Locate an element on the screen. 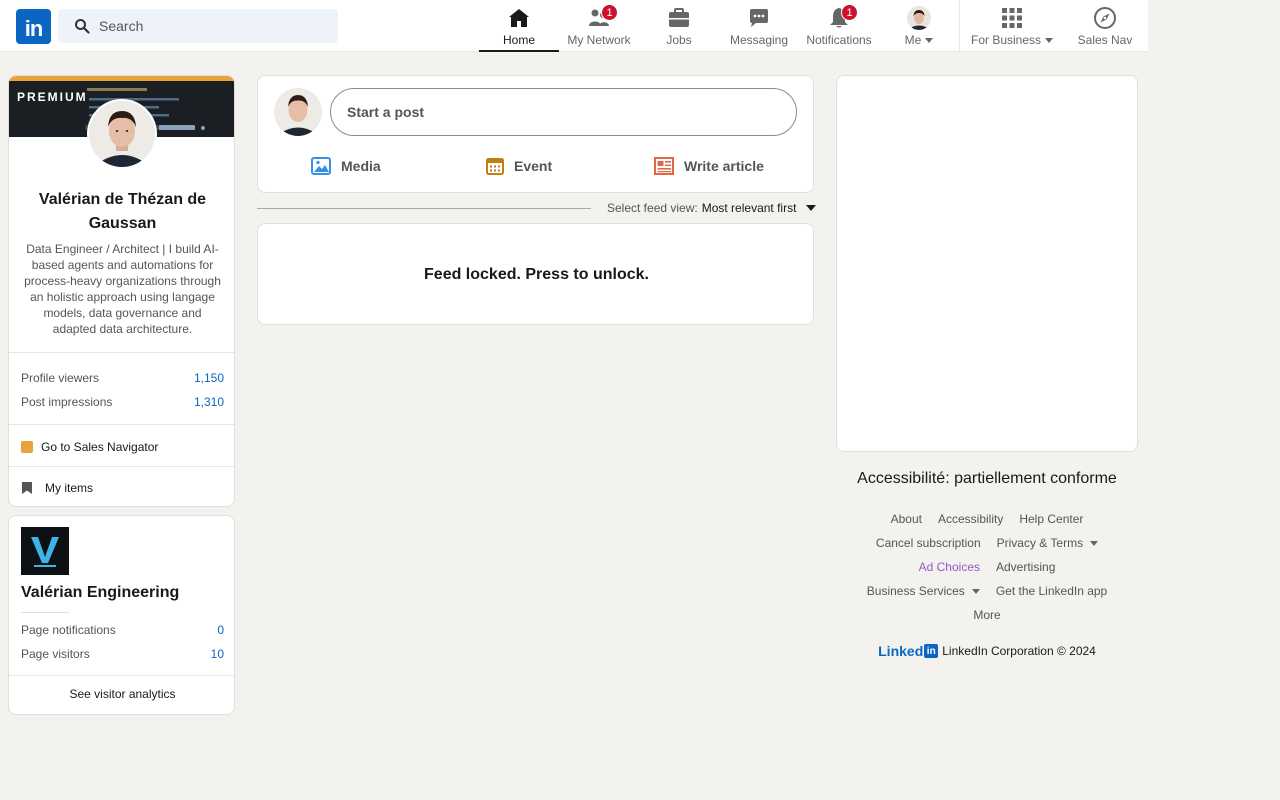 This screenshot has height=800, width=1280. sales-navigator-link: Go to Sales Navigator is located at coordinates (89, 447).